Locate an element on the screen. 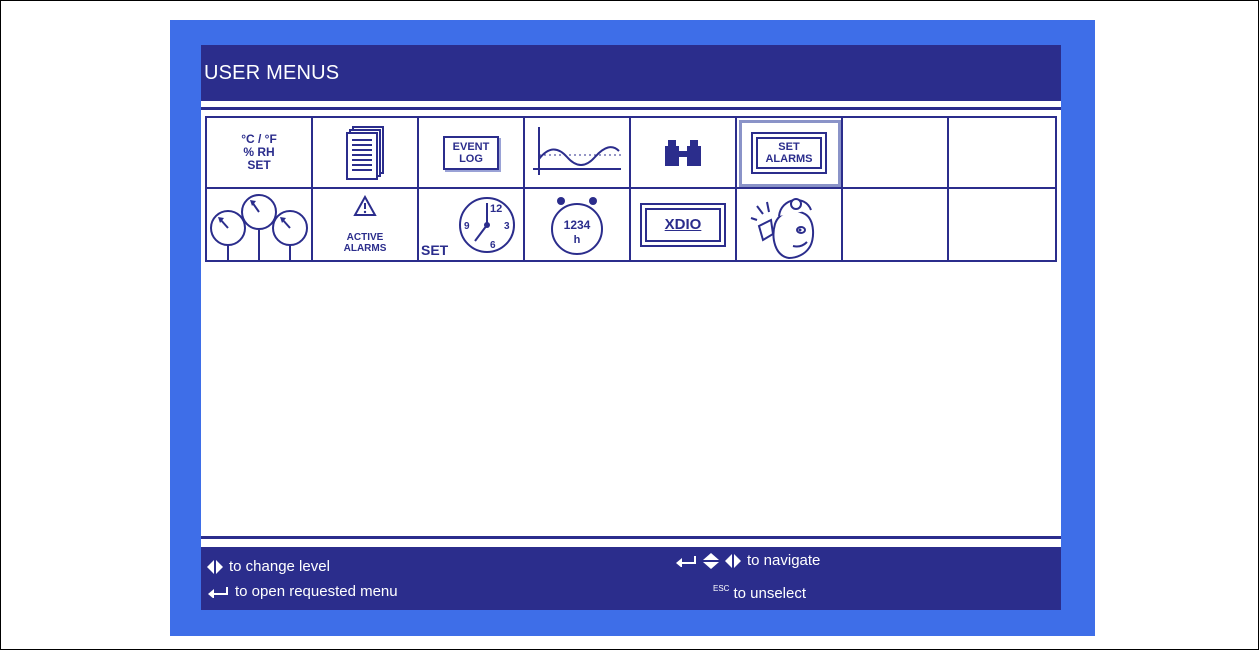 This screenshot has height=650, width=1259. help-open-menu: to open requested menu is located at coordinates (302, 591).